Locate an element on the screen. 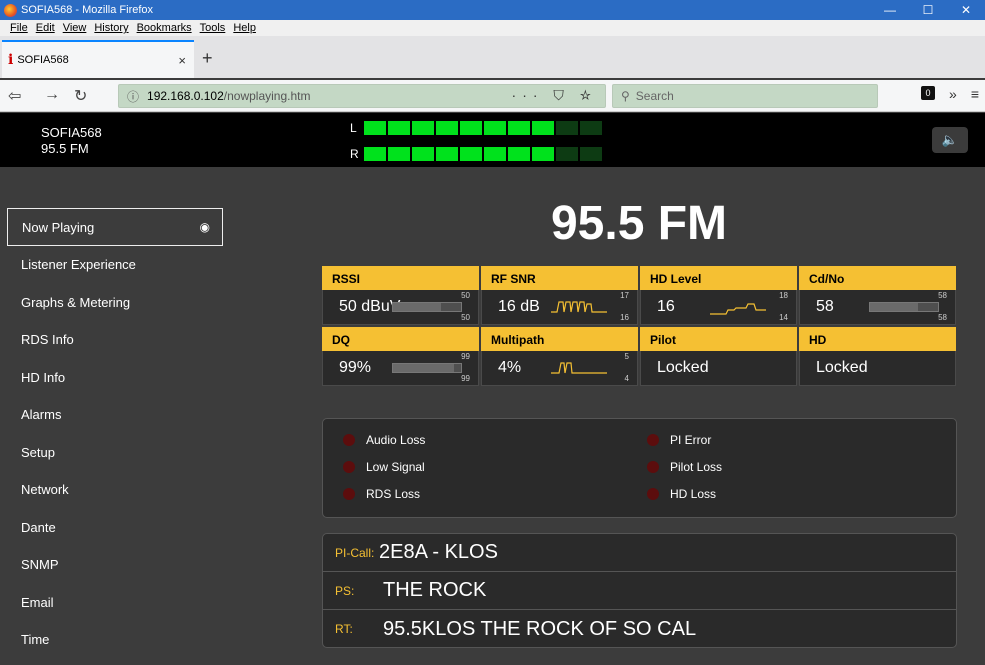 Image resolution: width=985 pixels, height=665 pixels. minimize-icon: — is located at coordinates (890, 10).